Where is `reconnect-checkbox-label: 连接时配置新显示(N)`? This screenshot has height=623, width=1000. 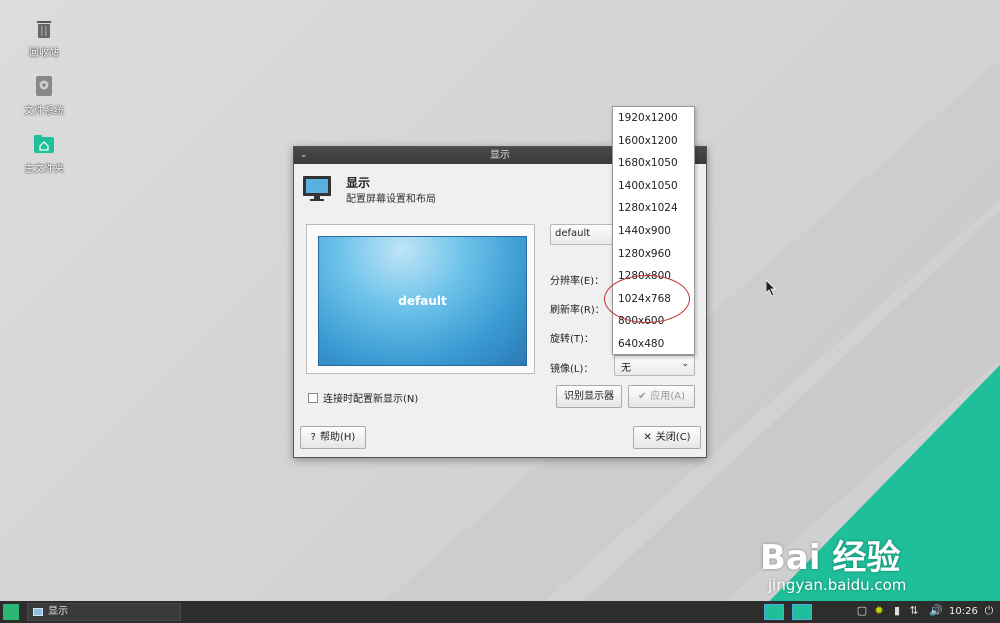
reconnect-checkbox-label: 连接时配置新显示(N) is located at coordinates (371, 399).